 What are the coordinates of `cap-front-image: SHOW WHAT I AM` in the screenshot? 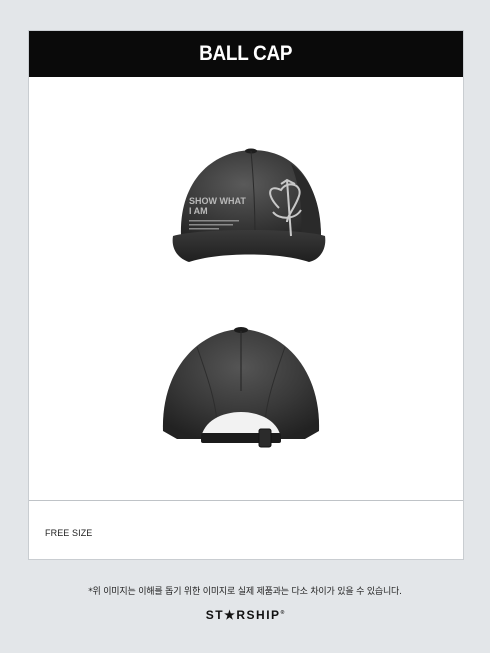 It's located at (249, 205).